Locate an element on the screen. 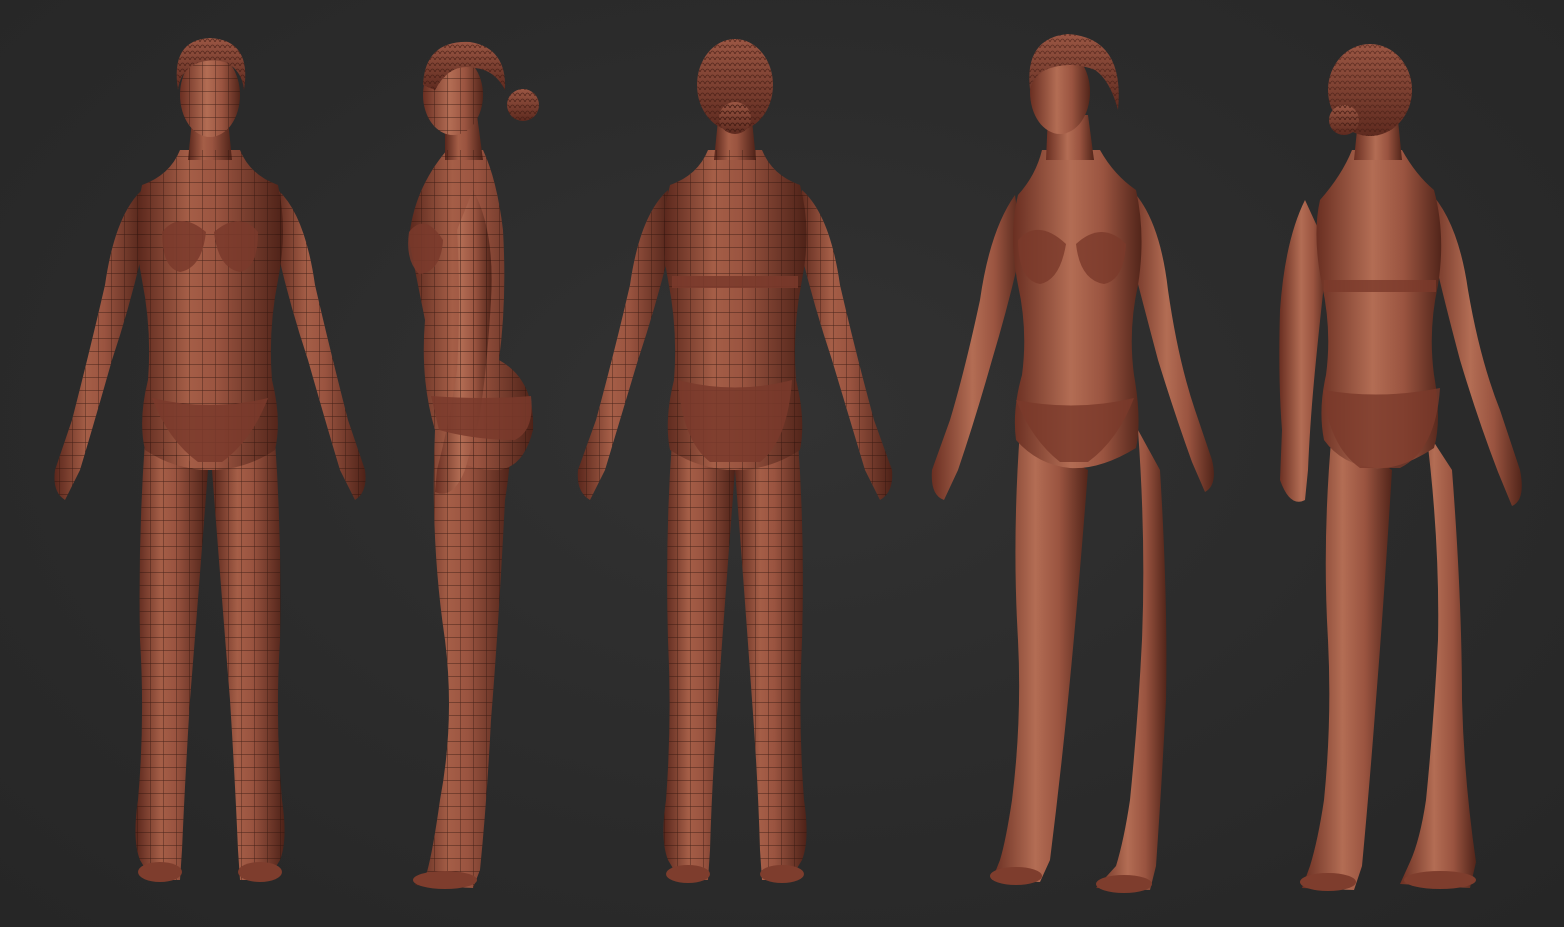  figure-side-wireframe is located at coordinates (480, 463).